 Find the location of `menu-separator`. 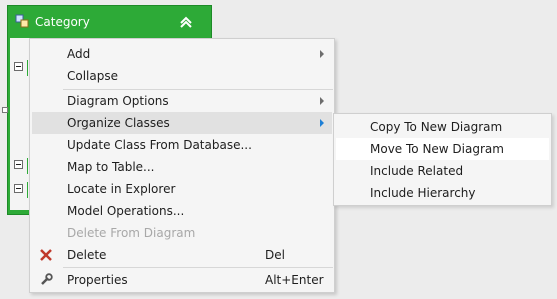

menu-separator is located at coordinates (198, 267).